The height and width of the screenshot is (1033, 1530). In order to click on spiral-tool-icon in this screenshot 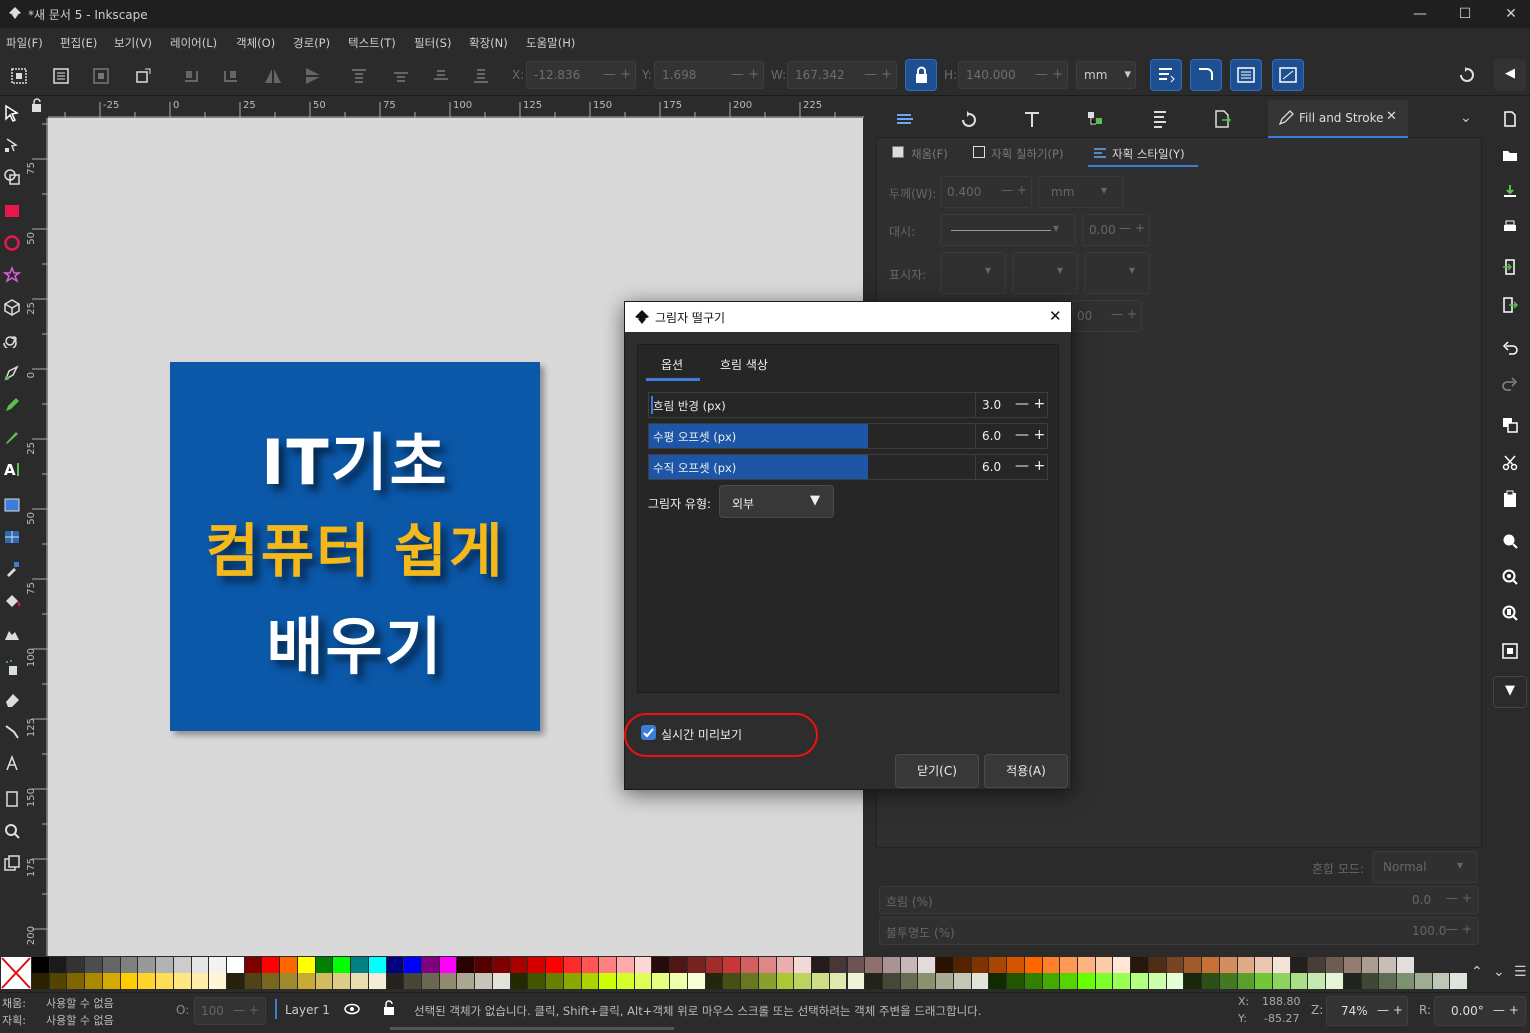, I will do `click(12, 339)`.